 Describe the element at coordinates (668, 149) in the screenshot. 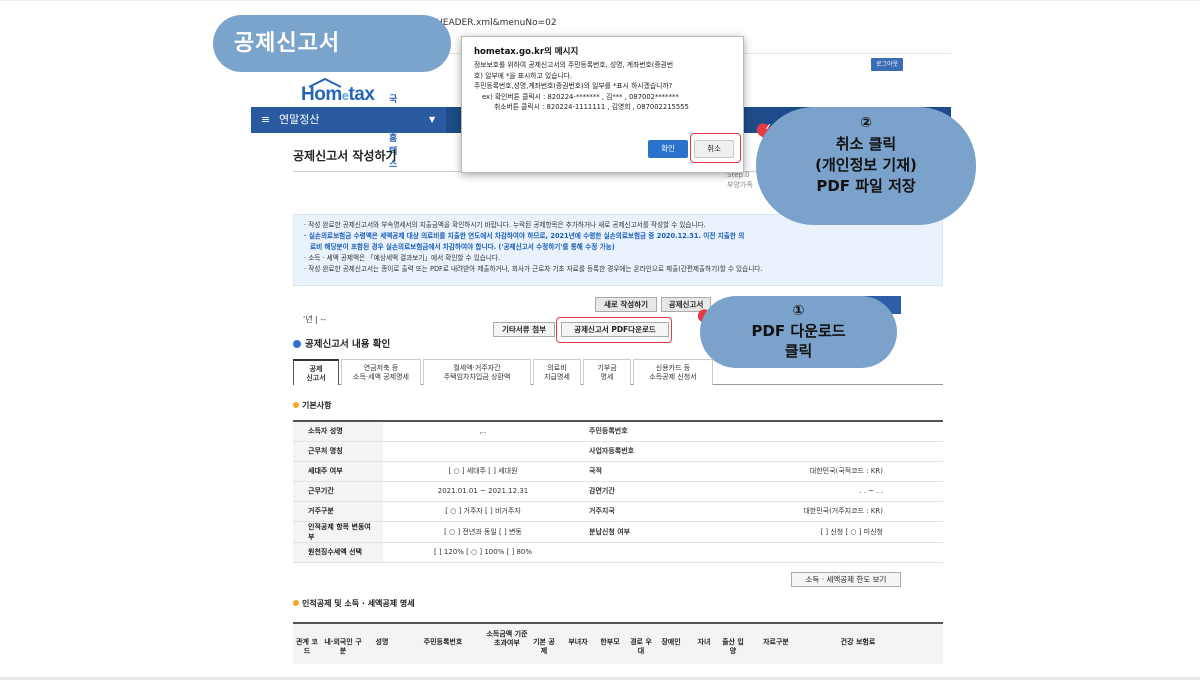

I see `dialog-ok-button: 확인` at that location.